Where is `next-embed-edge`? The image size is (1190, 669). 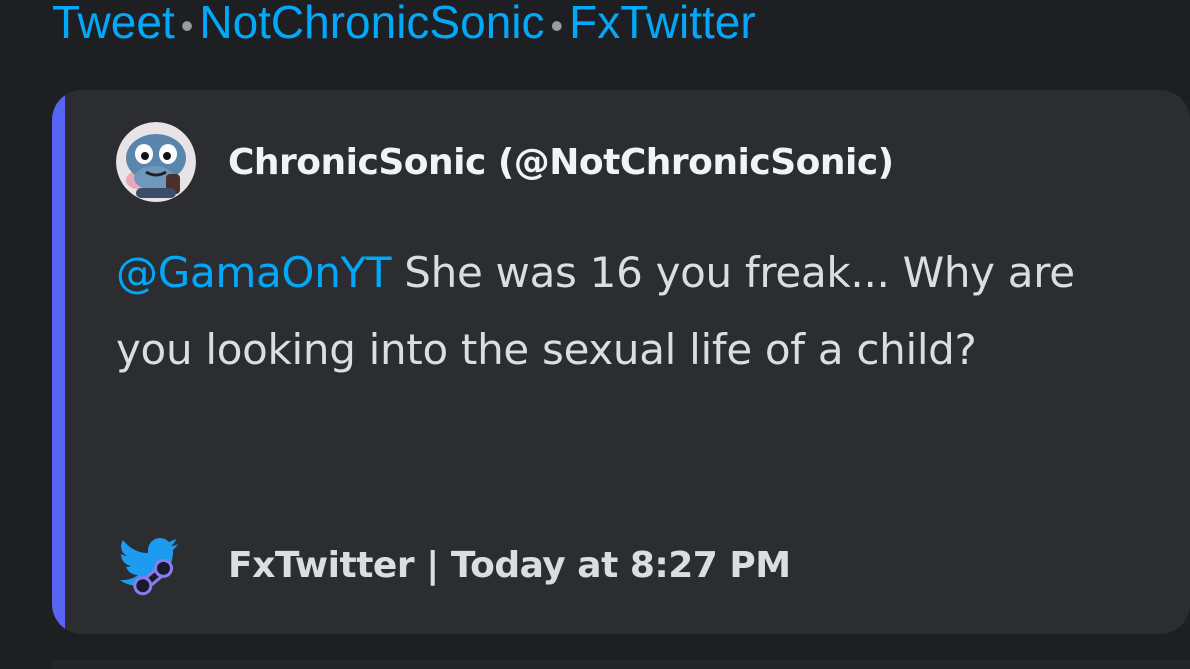
next-embed-edge is located at coordinates (621, 664).